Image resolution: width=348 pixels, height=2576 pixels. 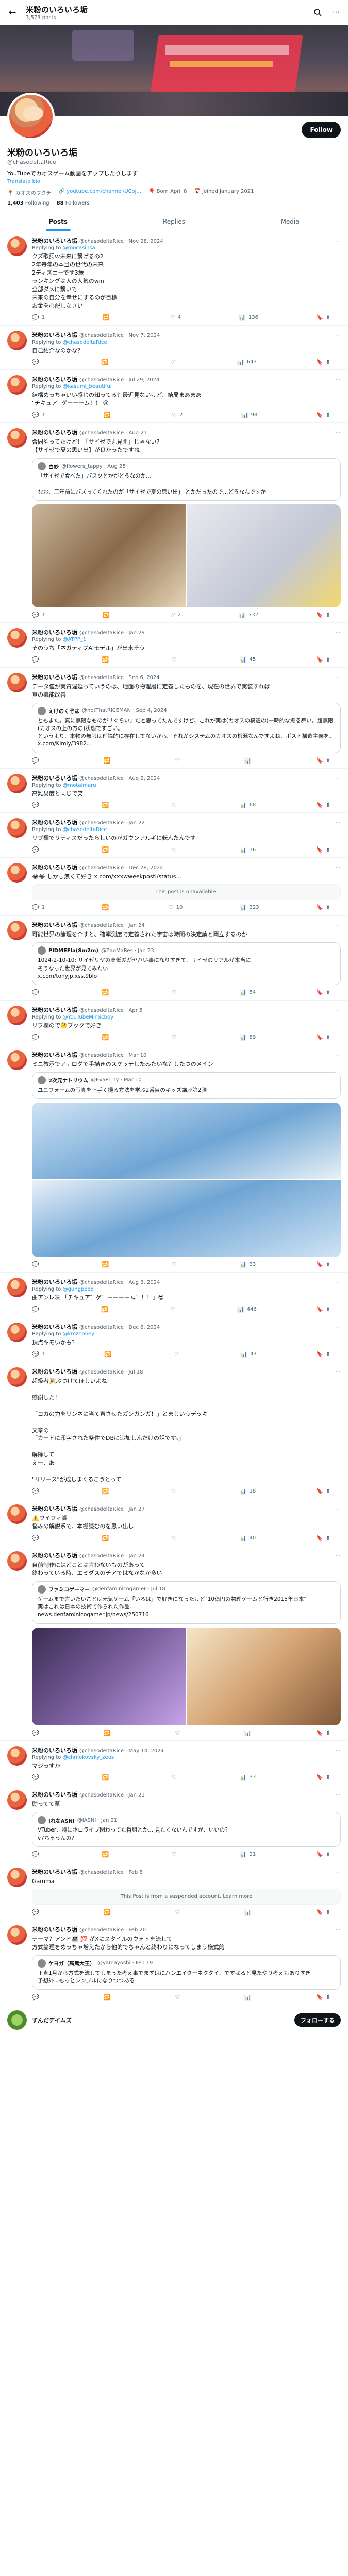 What do you see at coordinates (119, 335) in the screenshot?
I see `tweet-handle-date: @chasodeltaRice · Nov 7, 2024` at bounding box center [119, 335].